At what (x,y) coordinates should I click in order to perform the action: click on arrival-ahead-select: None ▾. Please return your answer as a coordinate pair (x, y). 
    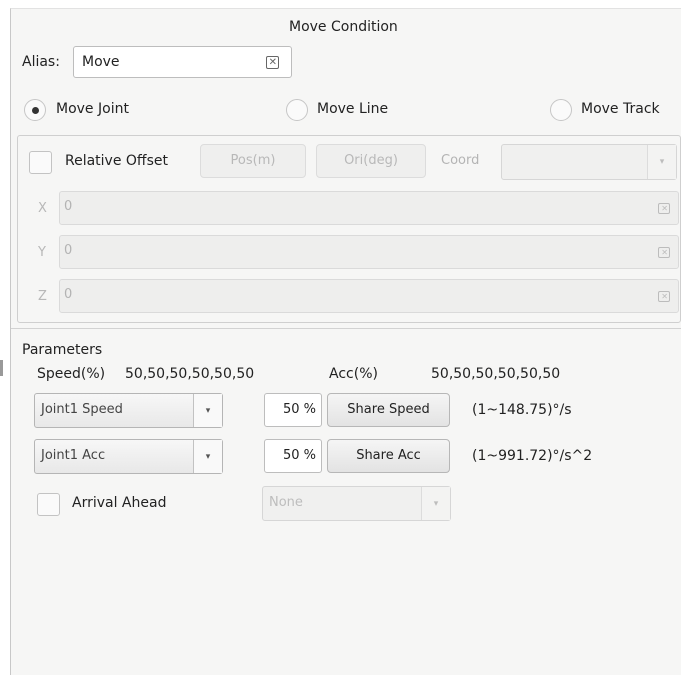
    Looking at the image, I should click on (356, 503).